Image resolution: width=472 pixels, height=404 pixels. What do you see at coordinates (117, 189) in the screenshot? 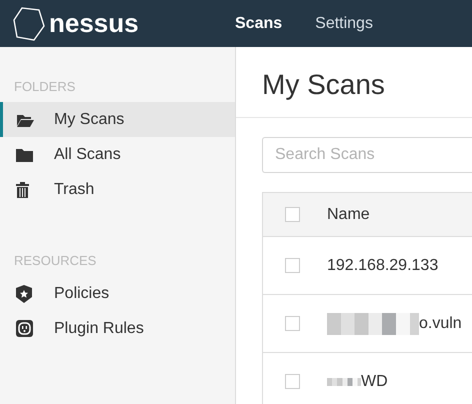
I see `sidebar-item: Trash` at bounding box center [117, 189].